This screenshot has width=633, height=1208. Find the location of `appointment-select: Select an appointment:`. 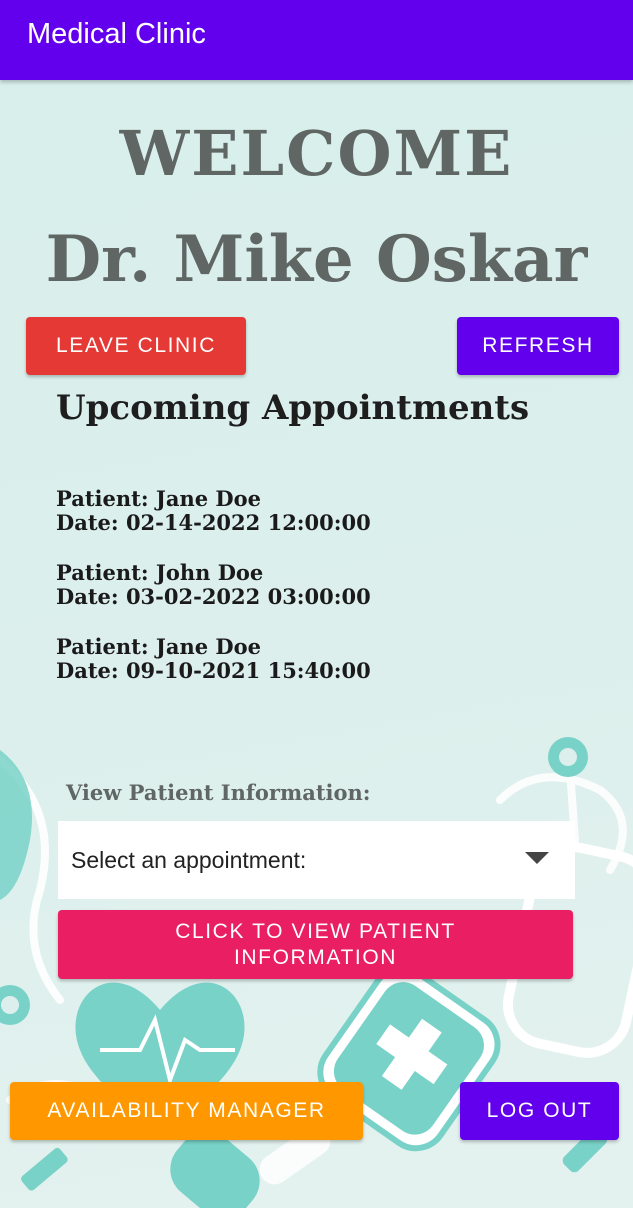

appointment-select: Select an appointment: is located at coordinates (316, 860).